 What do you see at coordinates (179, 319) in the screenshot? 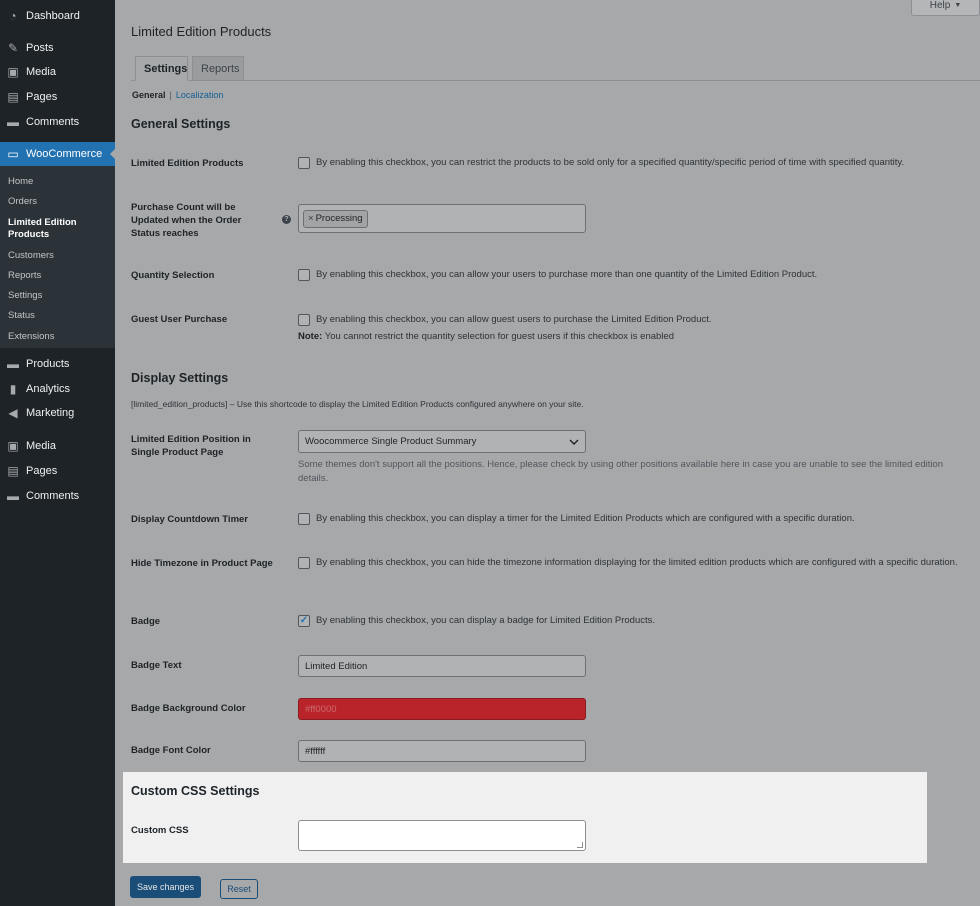
I see `guest-purchase-label: Guest User Purchase` at bounding box center [179, 319].